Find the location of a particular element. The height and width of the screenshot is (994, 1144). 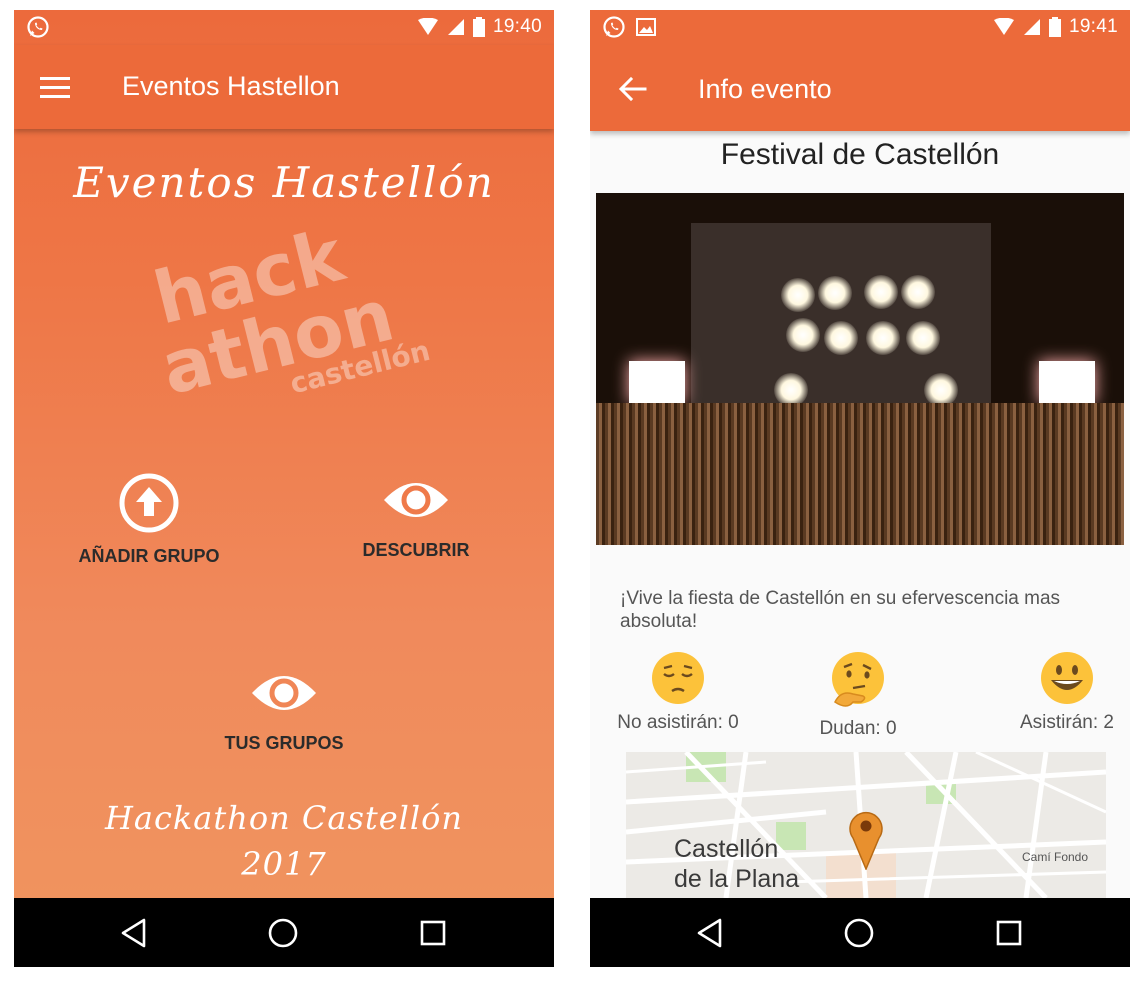

add-group-button: AÑADIR GRUPO is located at coordinates (149, 519).